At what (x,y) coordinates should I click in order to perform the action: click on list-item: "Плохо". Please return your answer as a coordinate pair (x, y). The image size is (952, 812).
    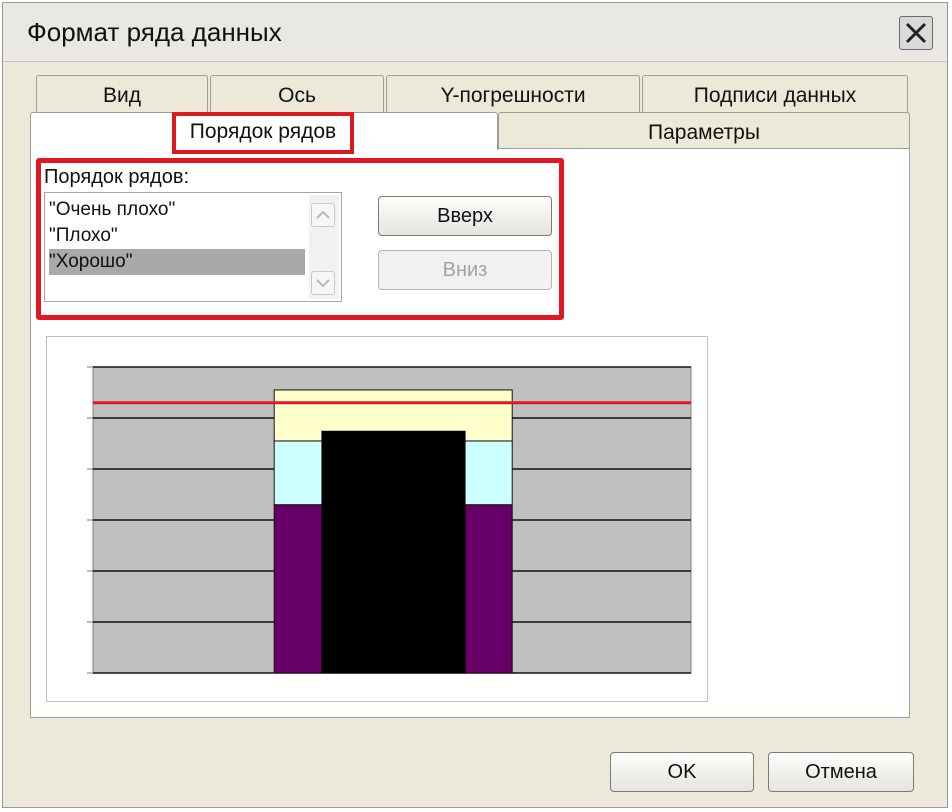
    Looking at the image, I should click on (83, 236).